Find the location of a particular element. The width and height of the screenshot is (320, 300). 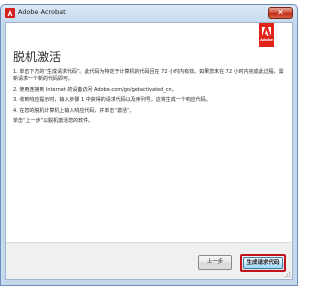

generate-request-code-label: 生成请求代码 is located at coordinates (263, 263).